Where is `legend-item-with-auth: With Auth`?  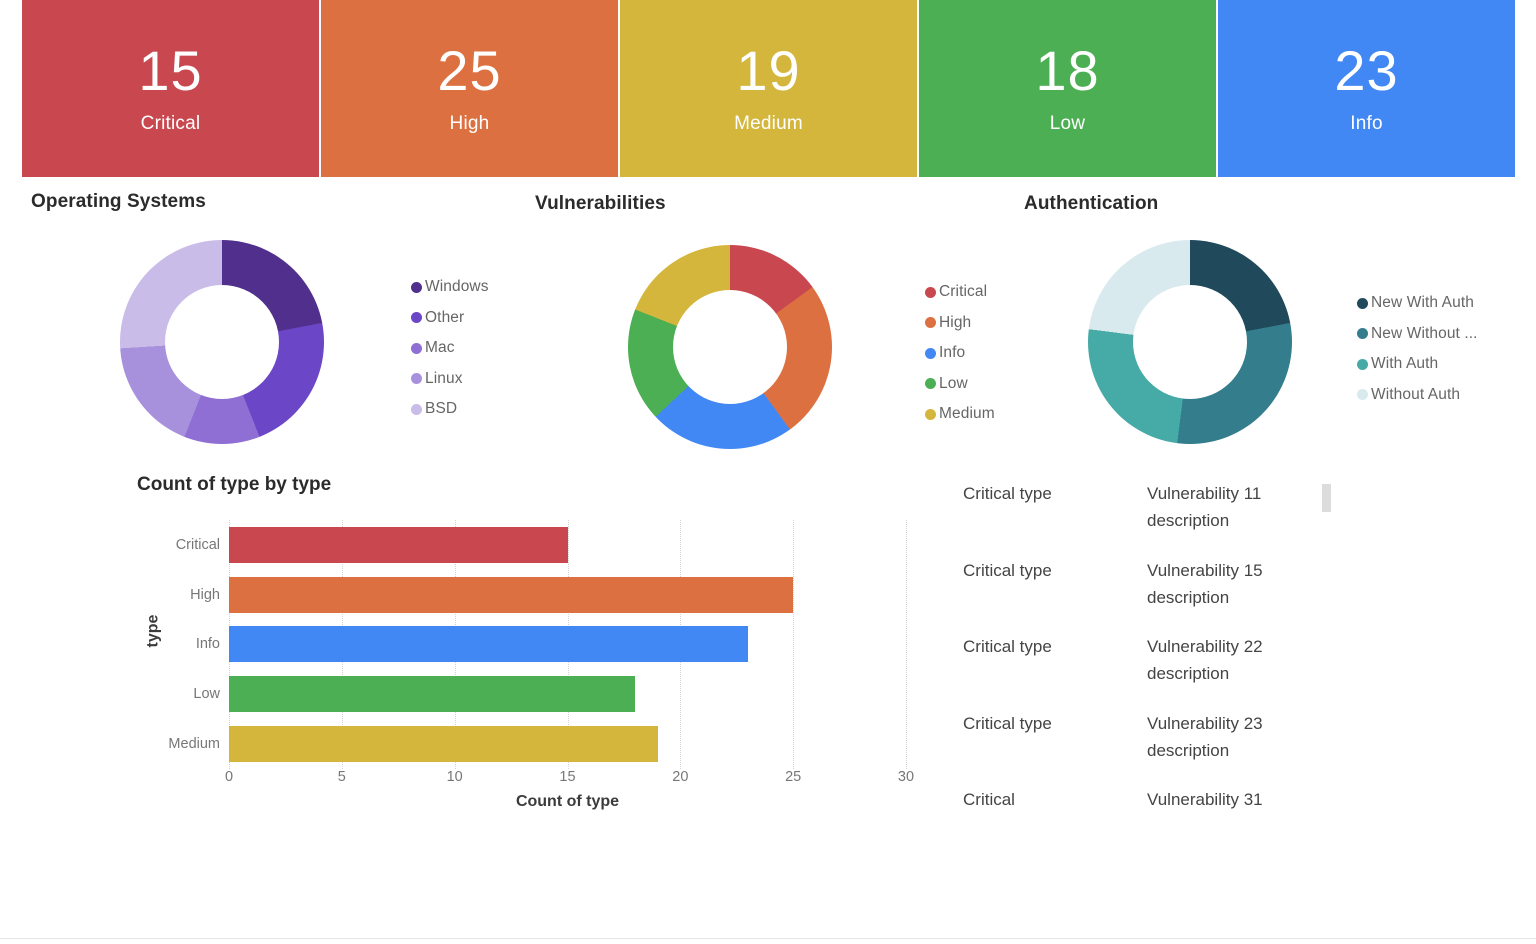
legend-item-with-auth: With Auth is located at coordinates (1417, 364).